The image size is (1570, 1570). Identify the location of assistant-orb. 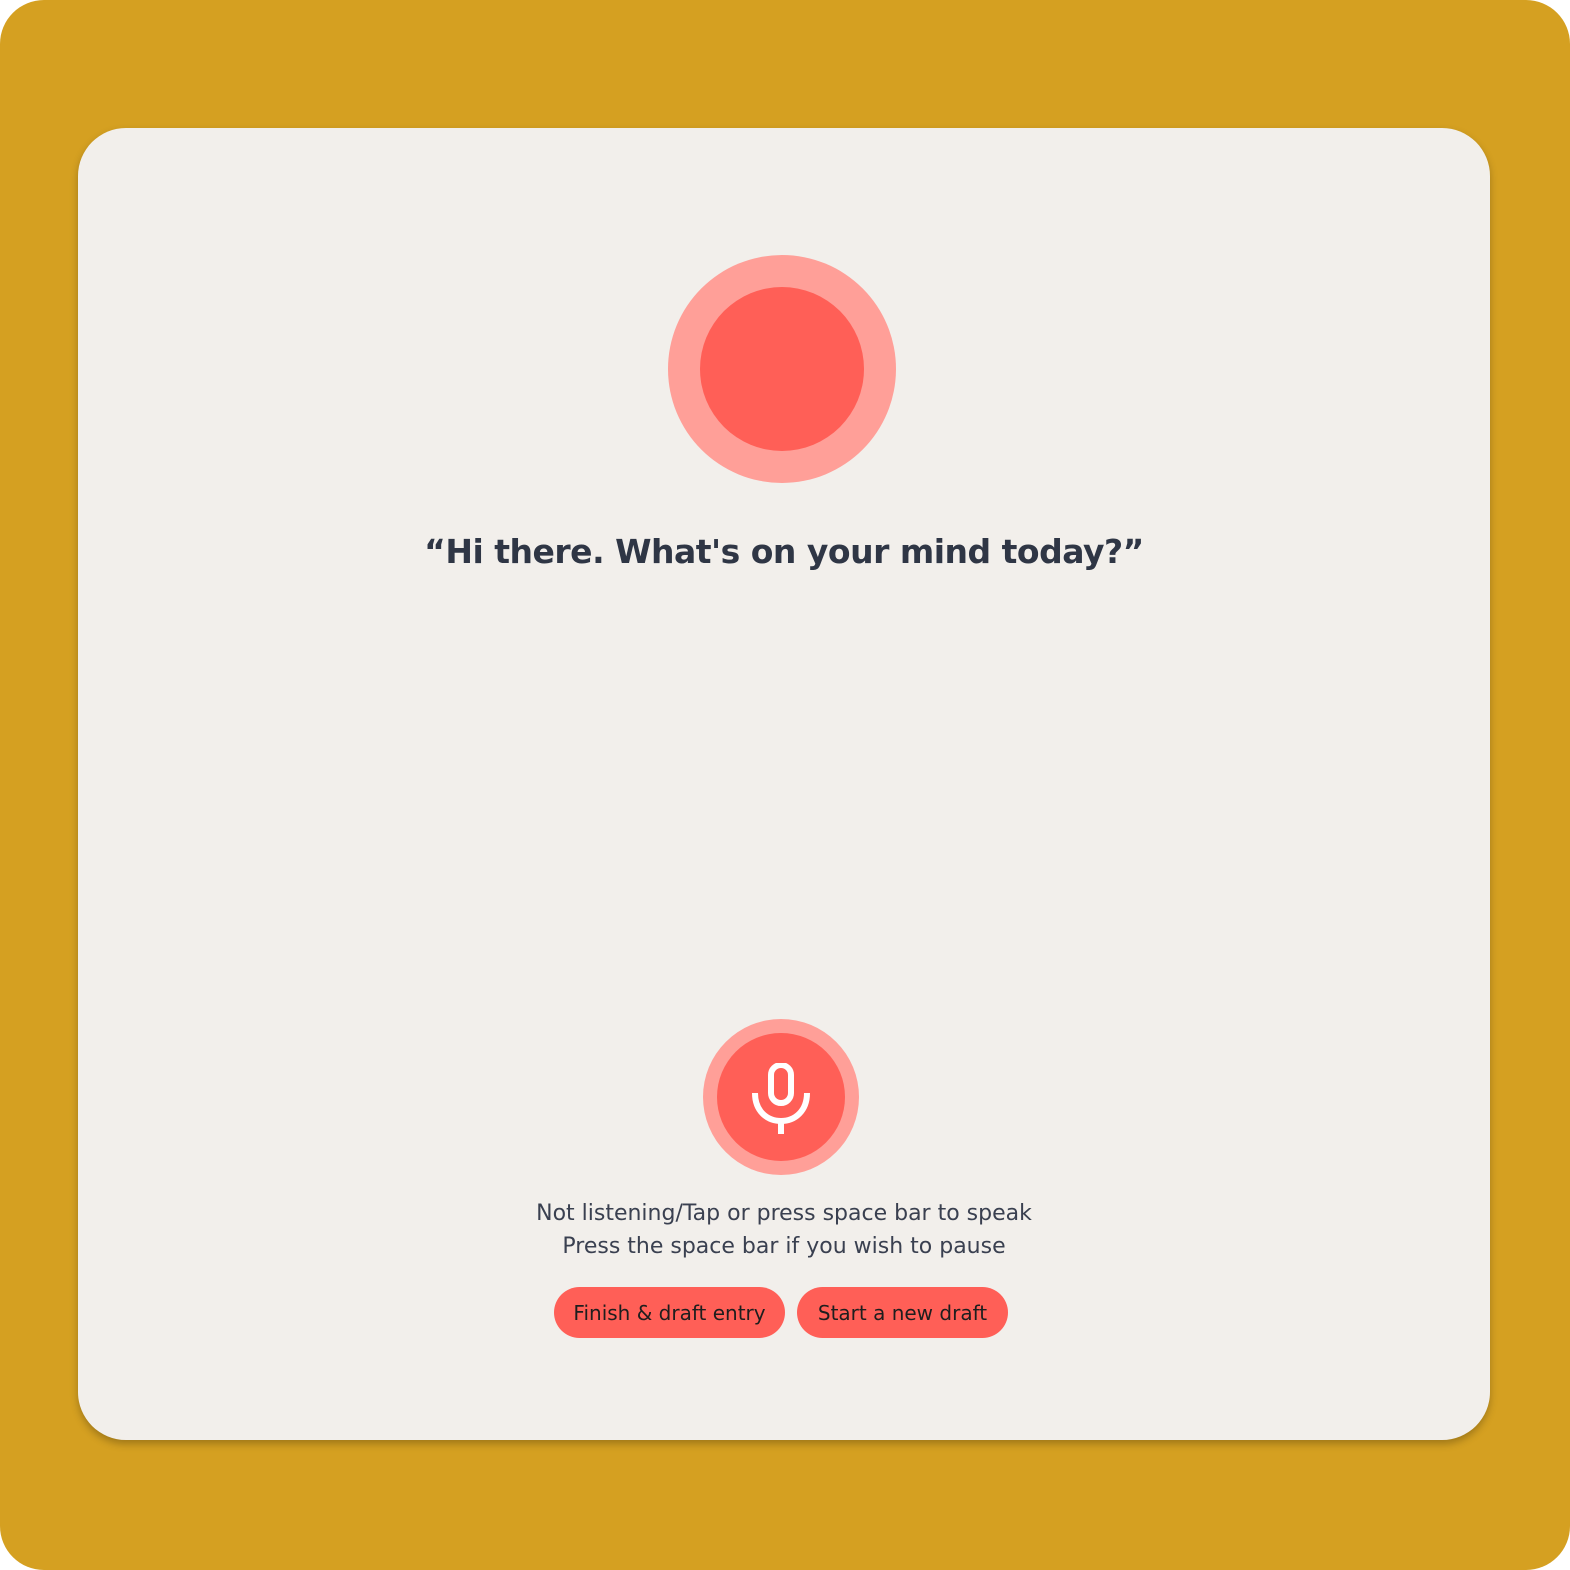
(782, 369).